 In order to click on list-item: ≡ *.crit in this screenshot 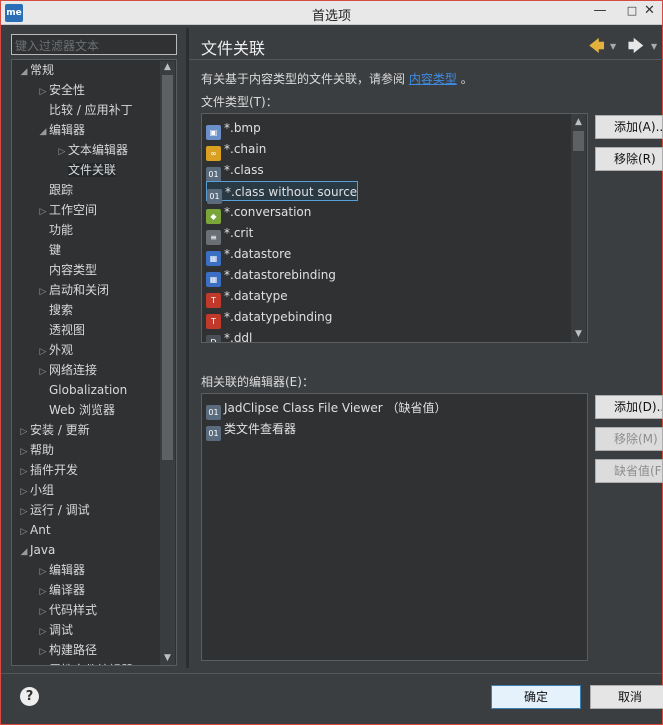, I will do `click(229, 234)`.